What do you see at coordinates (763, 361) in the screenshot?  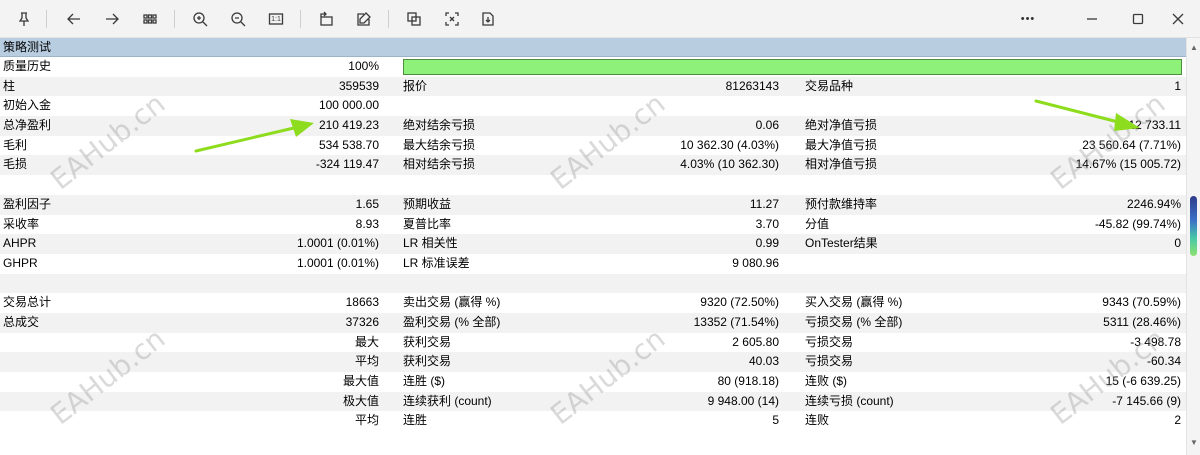 I see `value-col2: 40.03` at bounding box center [763, 361].